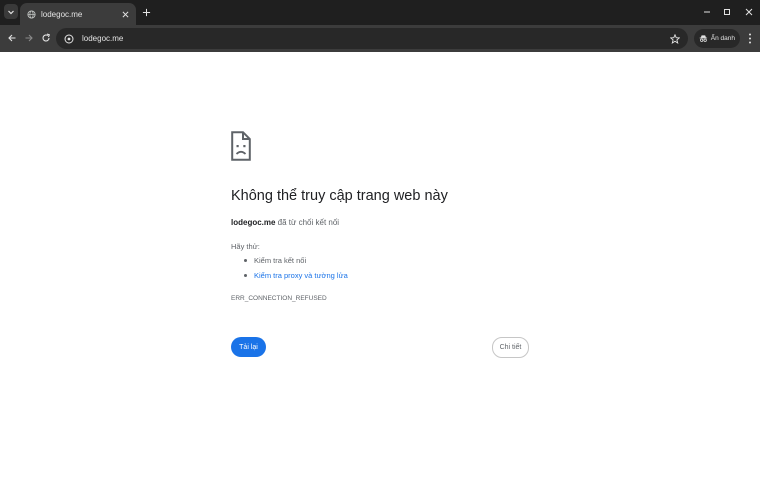 This screenshot has height=500, width=760. I want to click on incognito-label: Ẩn danh, so click(722, 38).